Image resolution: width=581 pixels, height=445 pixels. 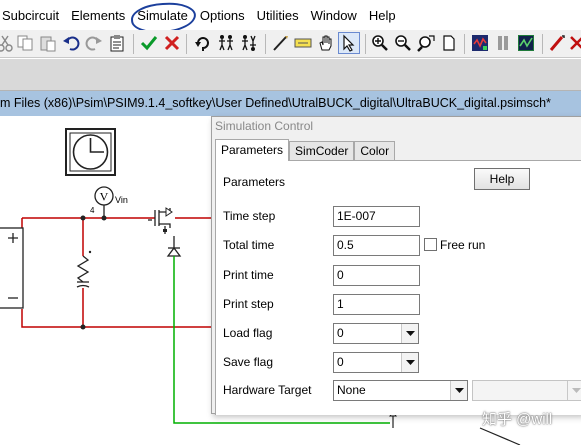 I want to click on clipboard-icon, so click(x=117, y=43).